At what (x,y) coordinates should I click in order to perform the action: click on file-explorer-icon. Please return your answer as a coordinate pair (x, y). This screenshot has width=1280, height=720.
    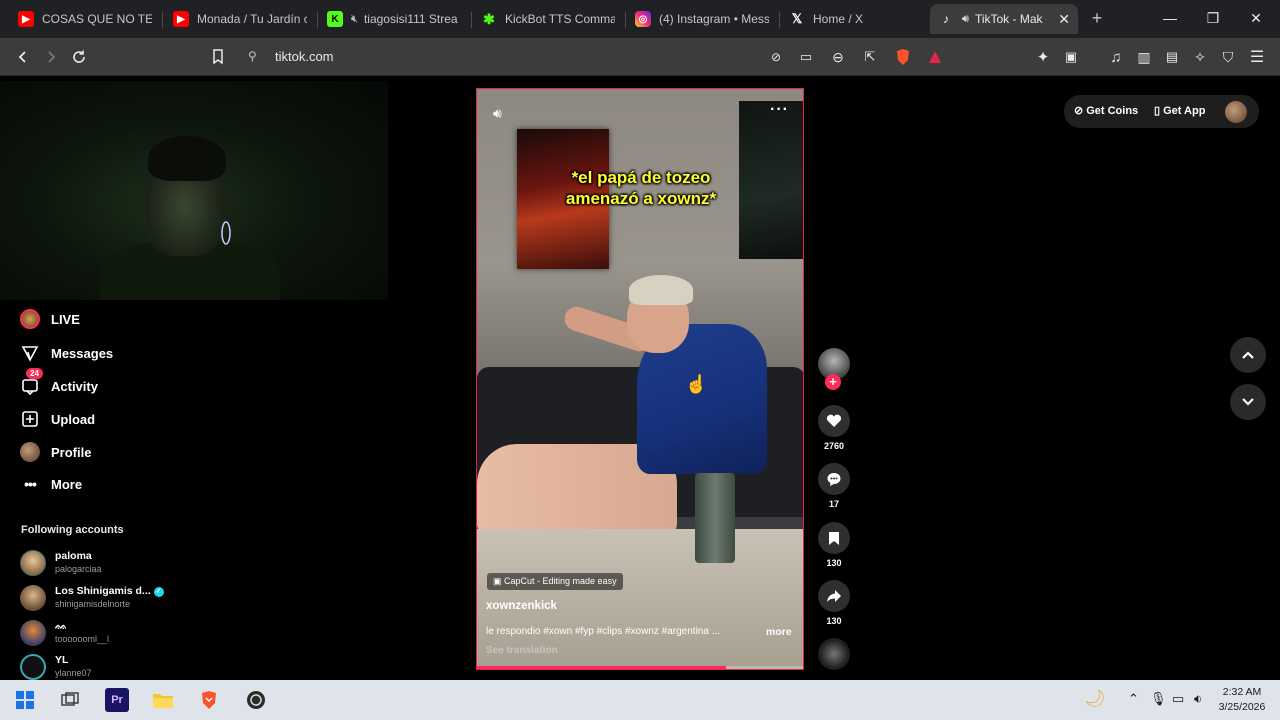
    Looking at the image, I should click on (163, 700).